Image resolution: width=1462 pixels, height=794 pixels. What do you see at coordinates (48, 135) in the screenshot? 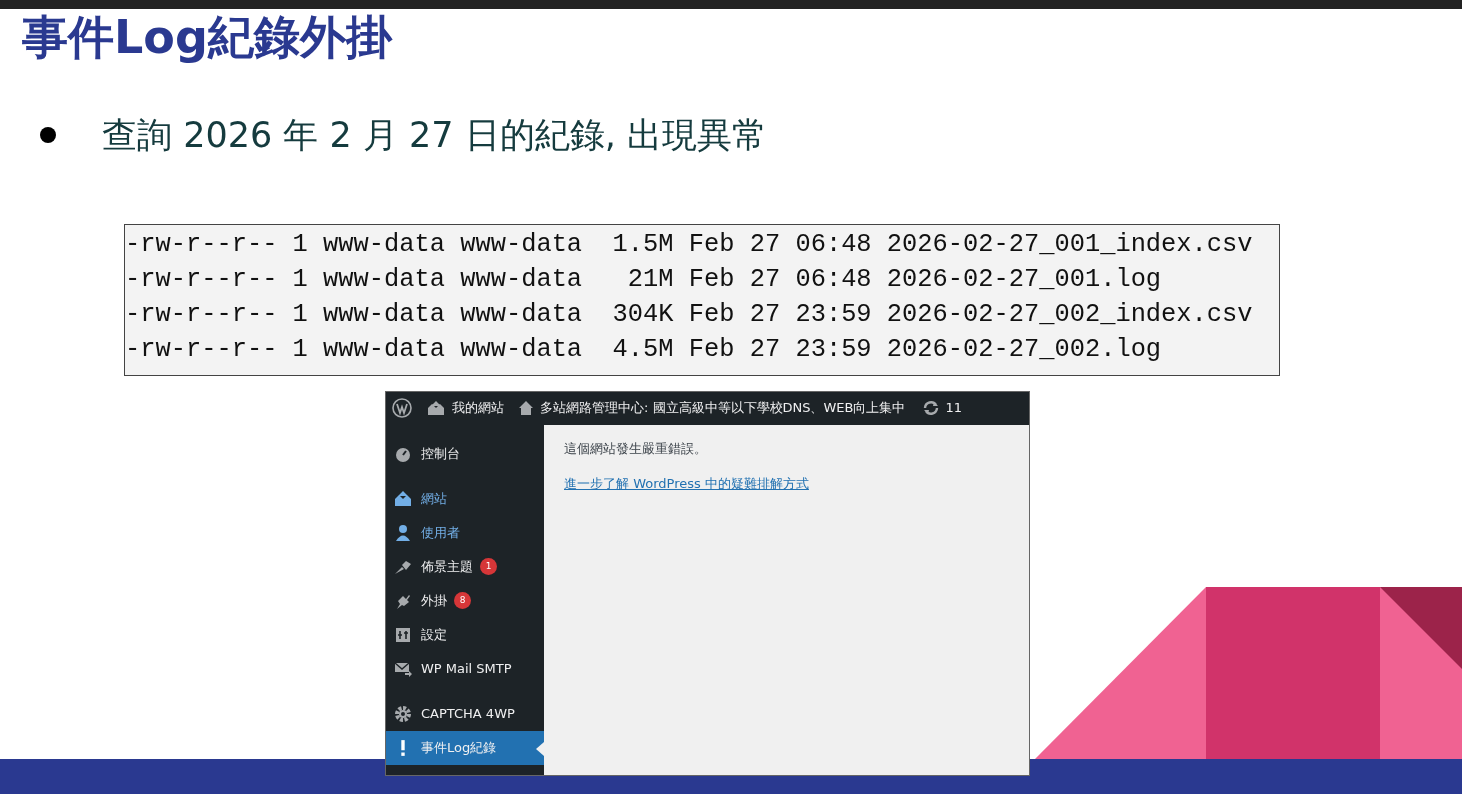
I see `bullet-icon` at bounding box center [48, 135].